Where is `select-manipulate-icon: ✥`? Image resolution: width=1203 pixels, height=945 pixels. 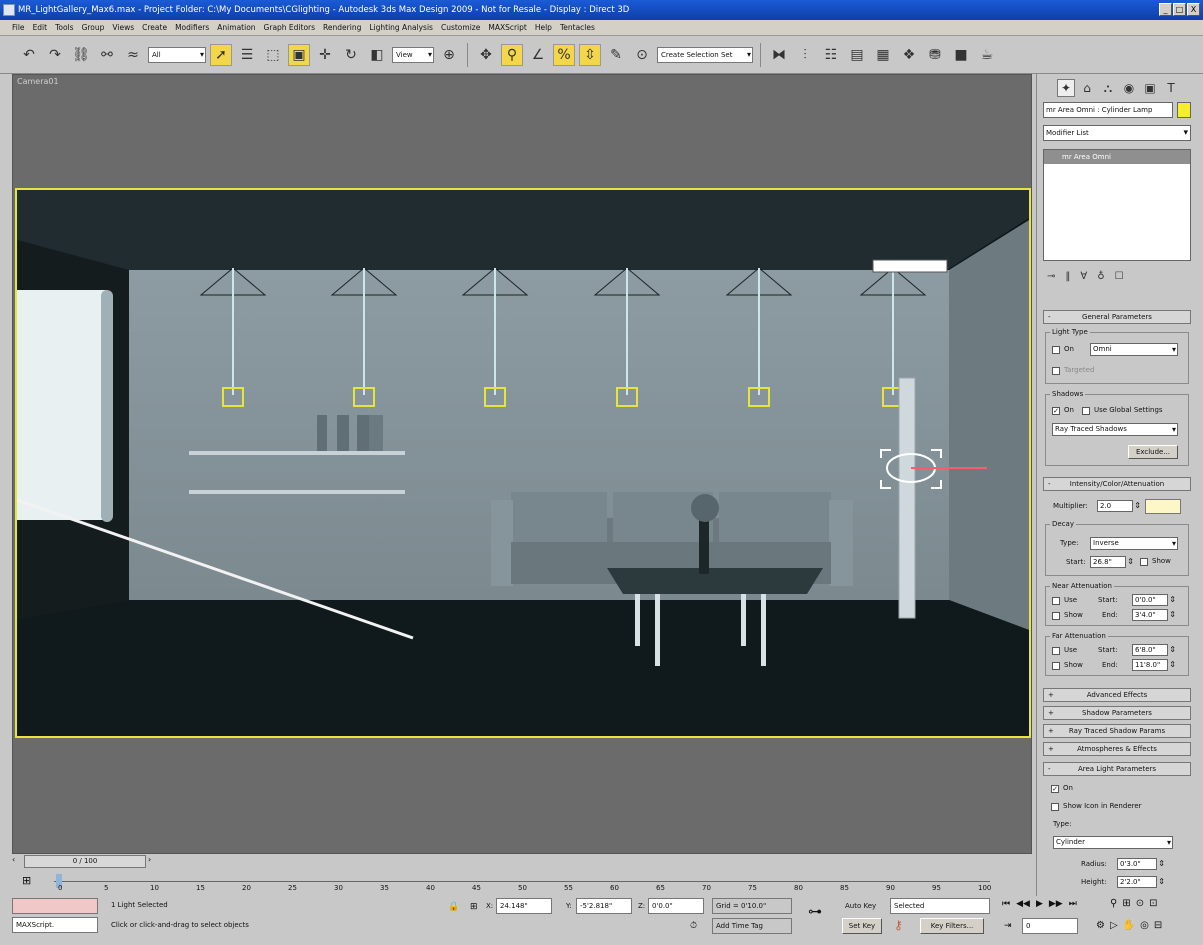 select-manipulate-icon: ✥ is located at coordinates (486, 55).